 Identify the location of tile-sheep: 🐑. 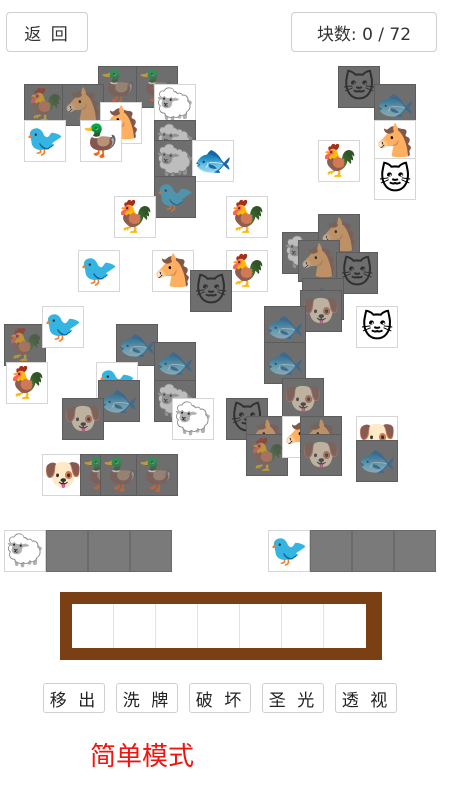
(193, 419).